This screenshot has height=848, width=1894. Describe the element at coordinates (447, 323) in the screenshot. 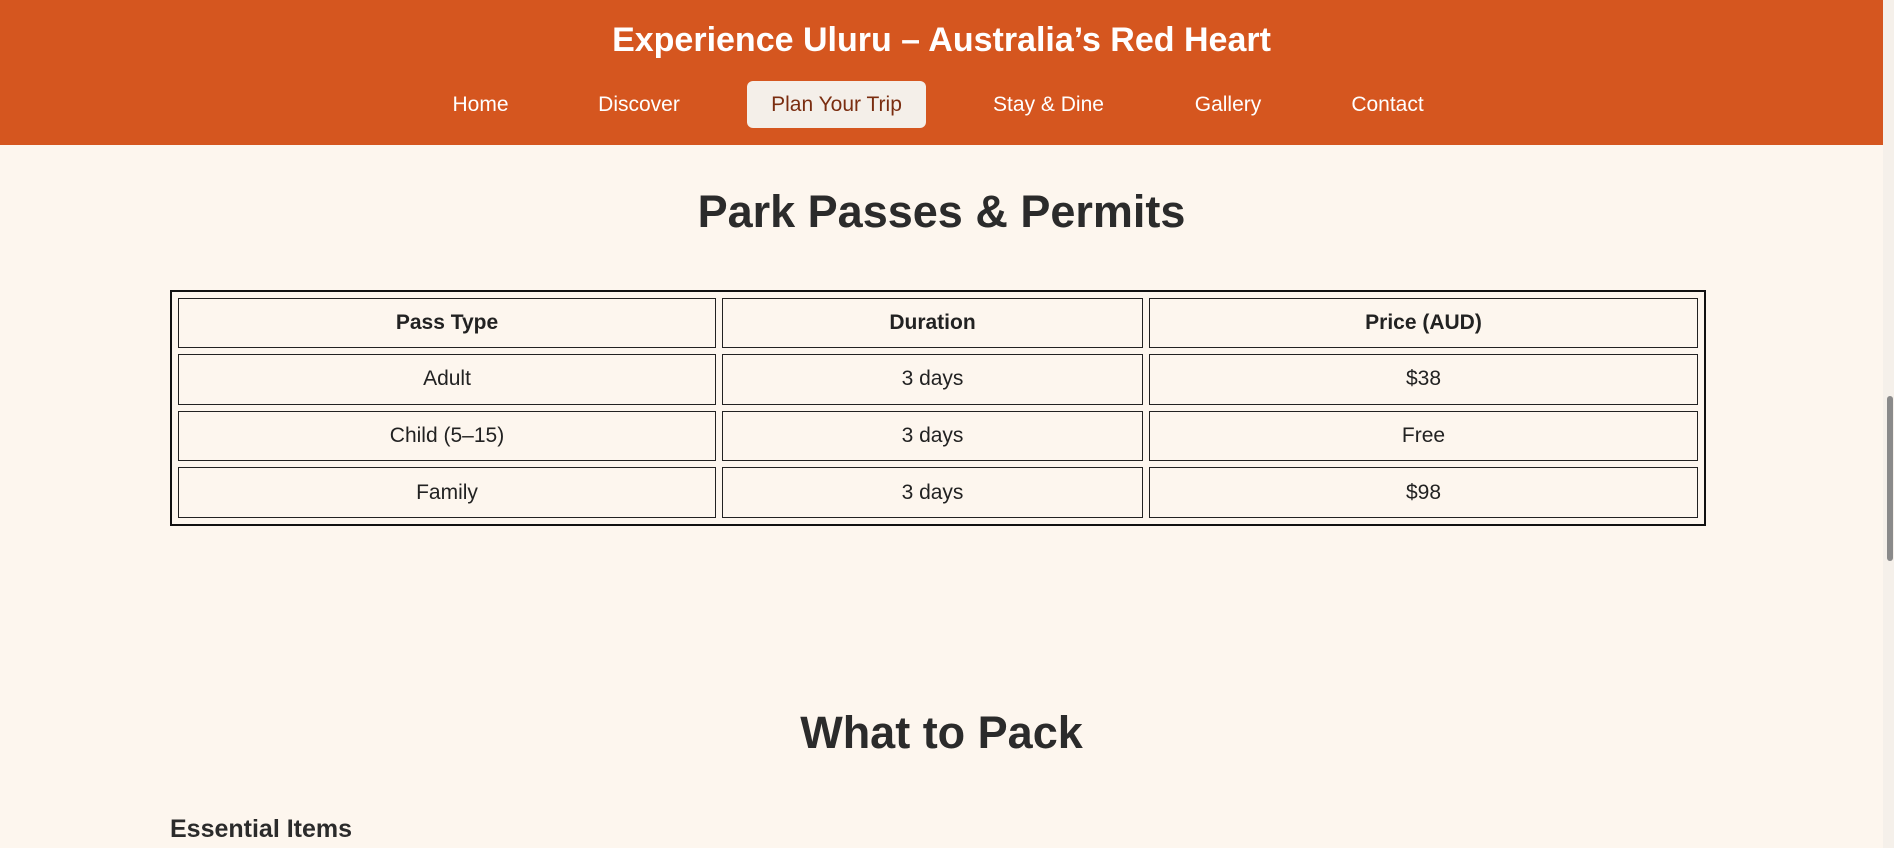

I see `column-header-pass-type: Pass Type` at that location.